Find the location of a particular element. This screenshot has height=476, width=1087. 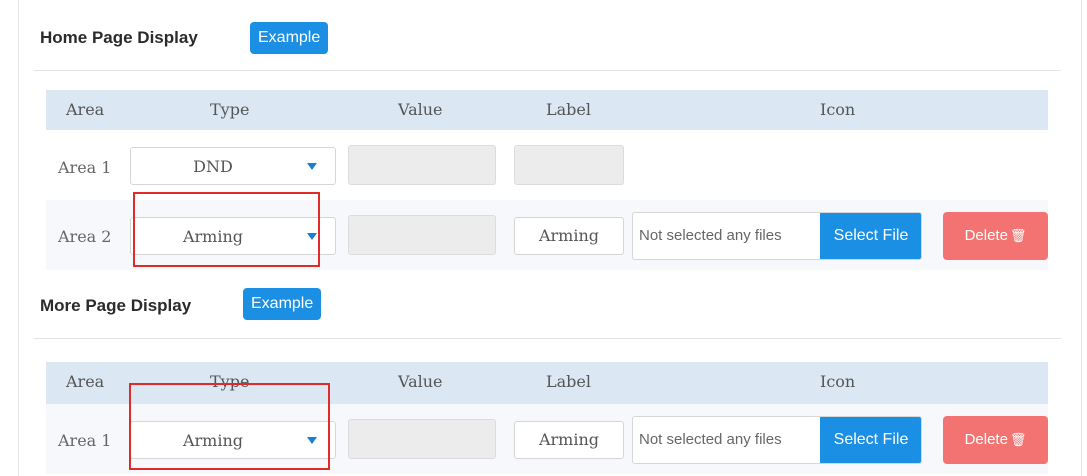

label-input-disabled is located at coordinates (569, 165).